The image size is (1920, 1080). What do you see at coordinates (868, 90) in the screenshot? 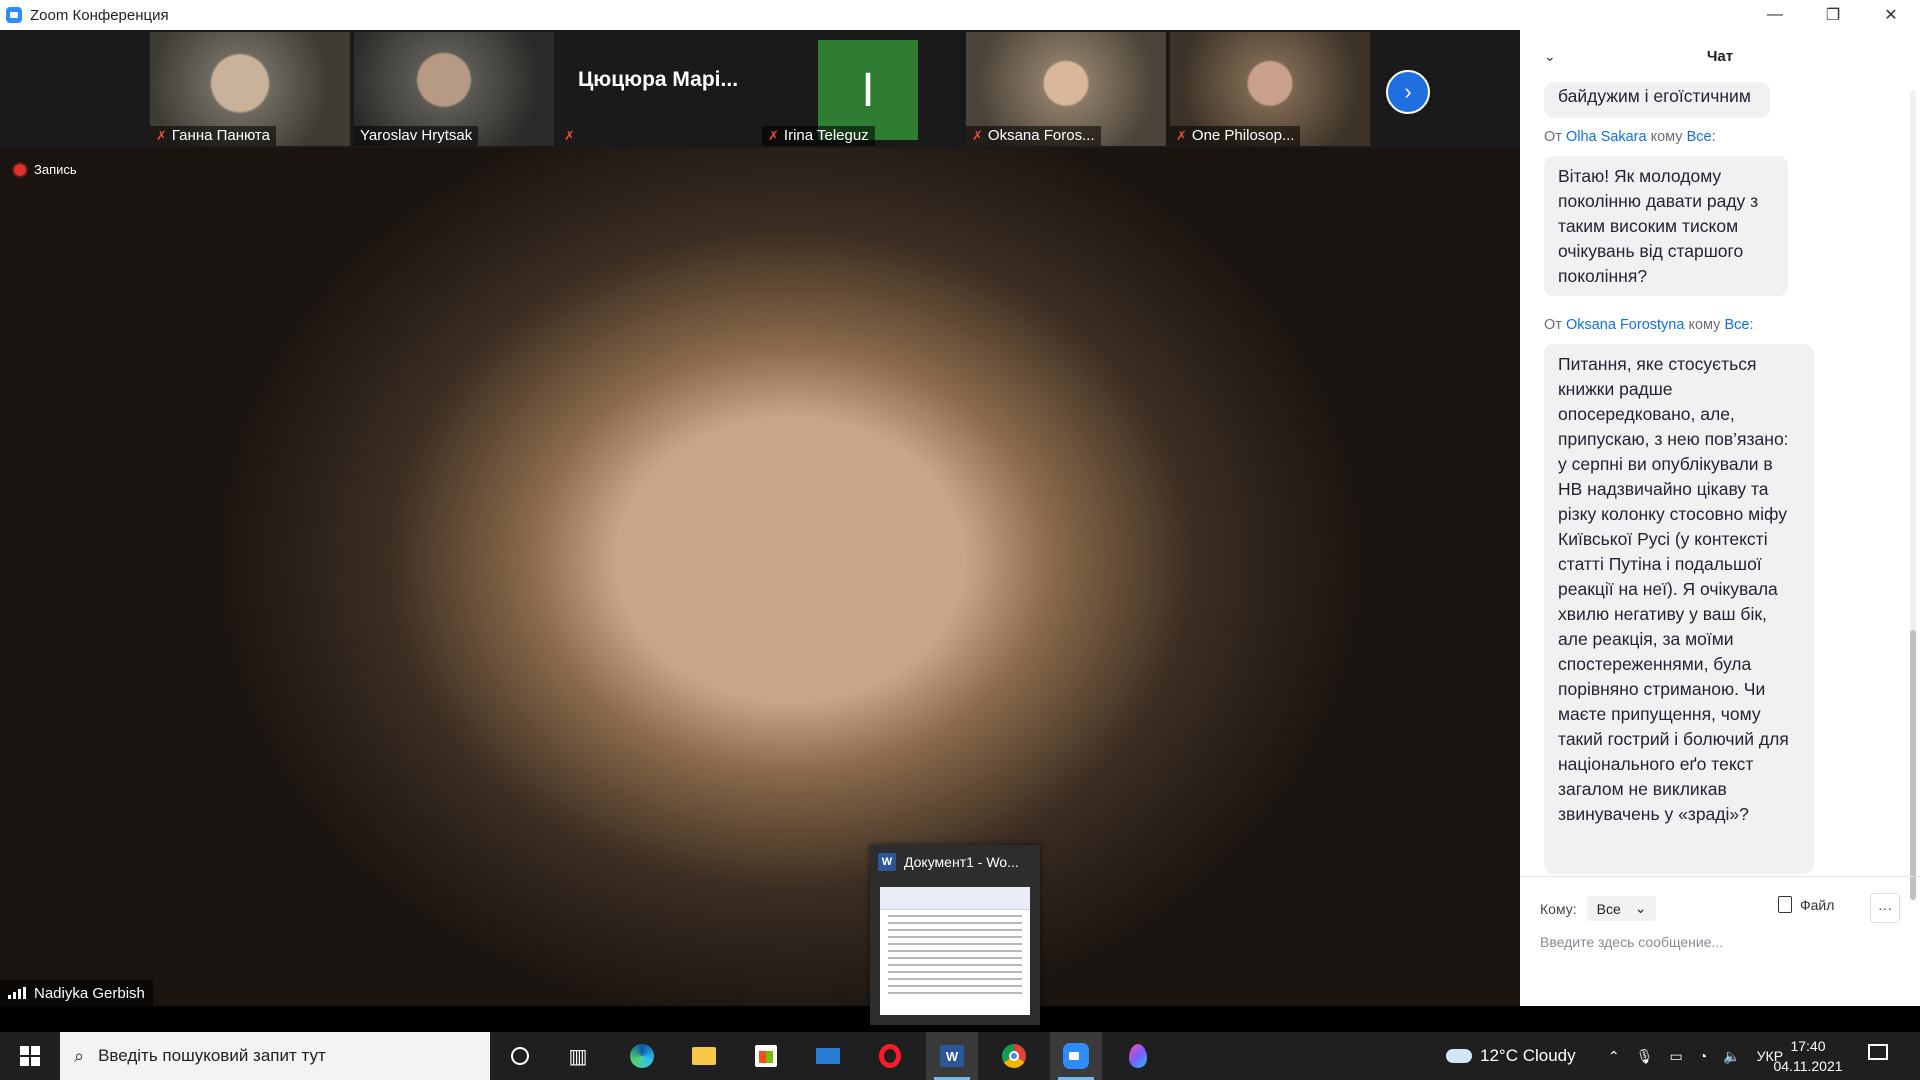
I see `avatar: I` at bounding box center [868, 90].